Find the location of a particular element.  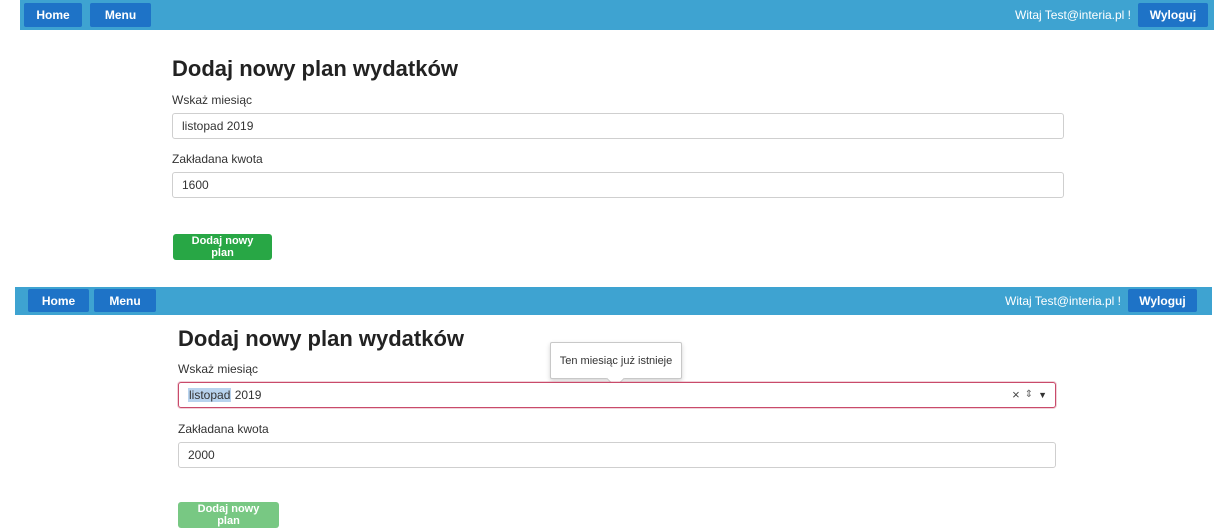

amount-input-value: 2000 is located at coordinates (201, 455).